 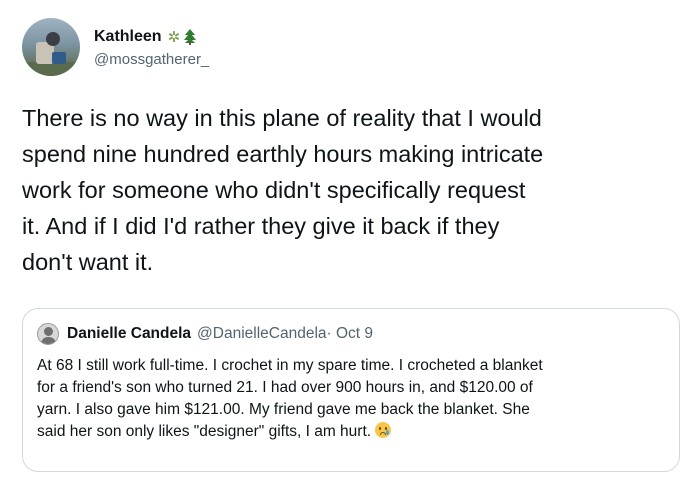 What do you see at coordinates (383, 430) in the screenshot?
I see `crying-face-icon` at bounding box center [383, 430].